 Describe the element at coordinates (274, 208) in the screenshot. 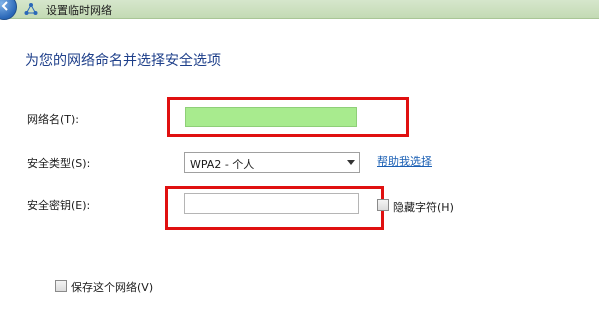

I see `highlight-box-security-key` at that location.